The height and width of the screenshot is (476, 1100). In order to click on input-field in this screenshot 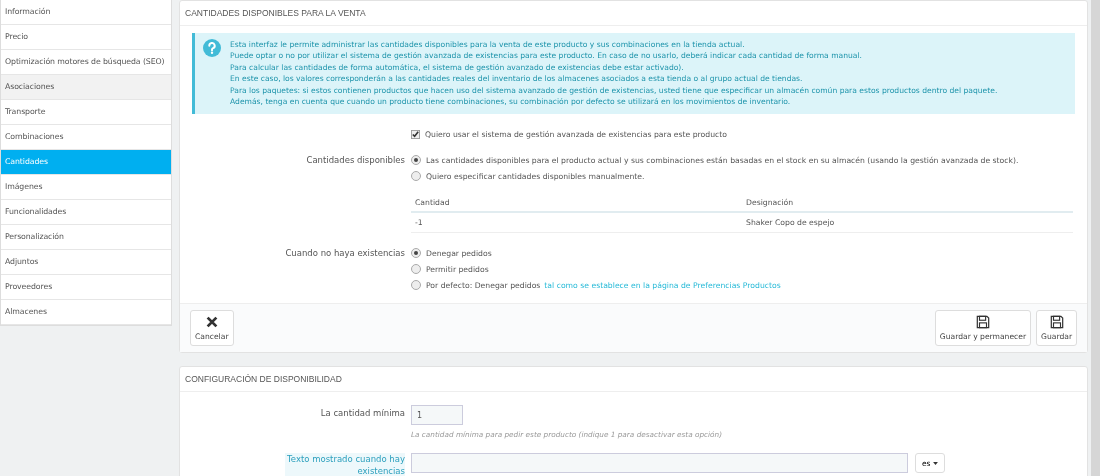, I will do `click(659, 463)`.